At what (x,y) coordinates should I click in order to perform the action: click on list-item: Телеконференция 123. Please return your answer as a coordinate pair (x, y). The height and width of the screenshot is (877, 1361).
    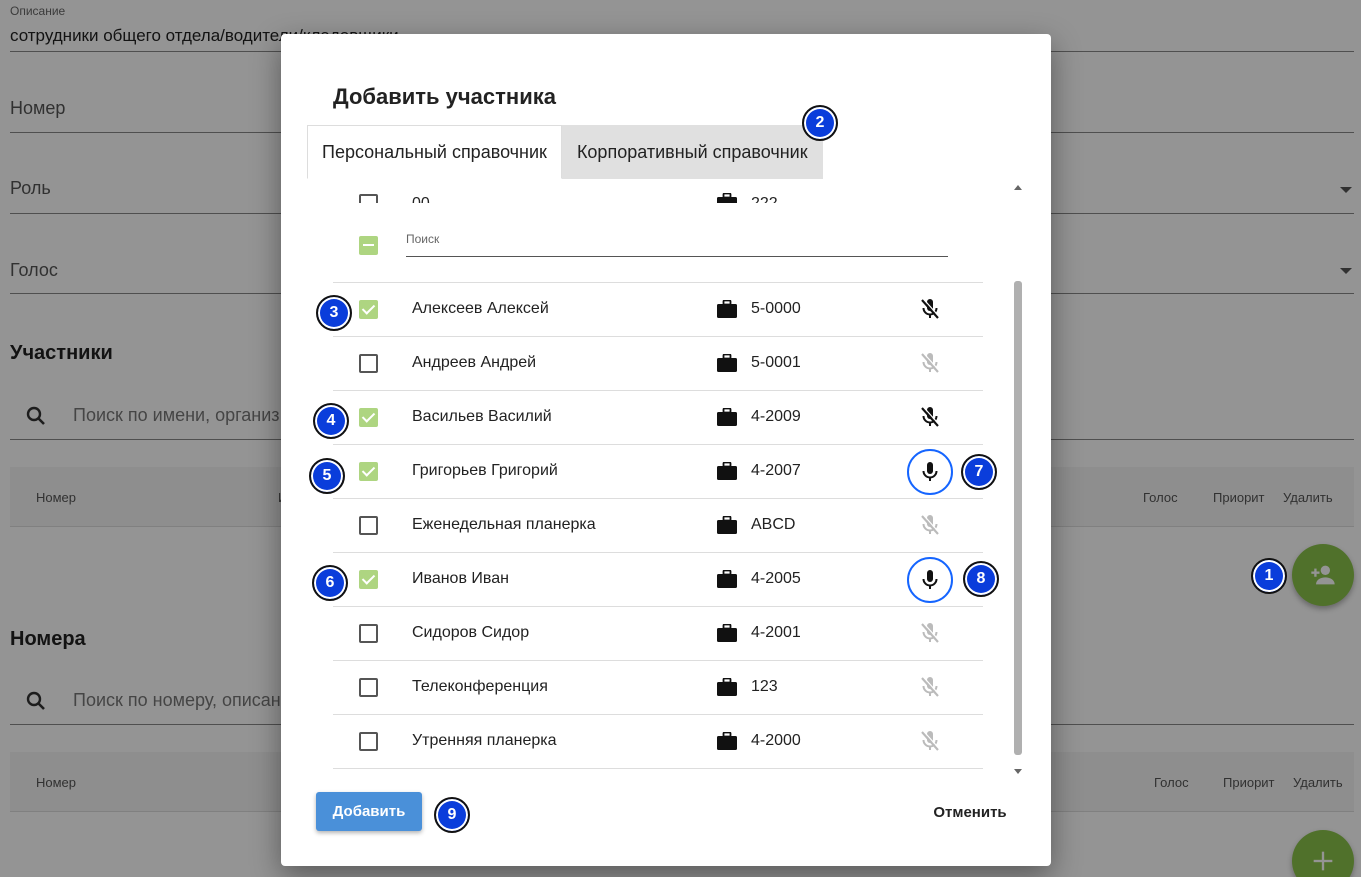
    Looking at the image, I should click on (658, 688).